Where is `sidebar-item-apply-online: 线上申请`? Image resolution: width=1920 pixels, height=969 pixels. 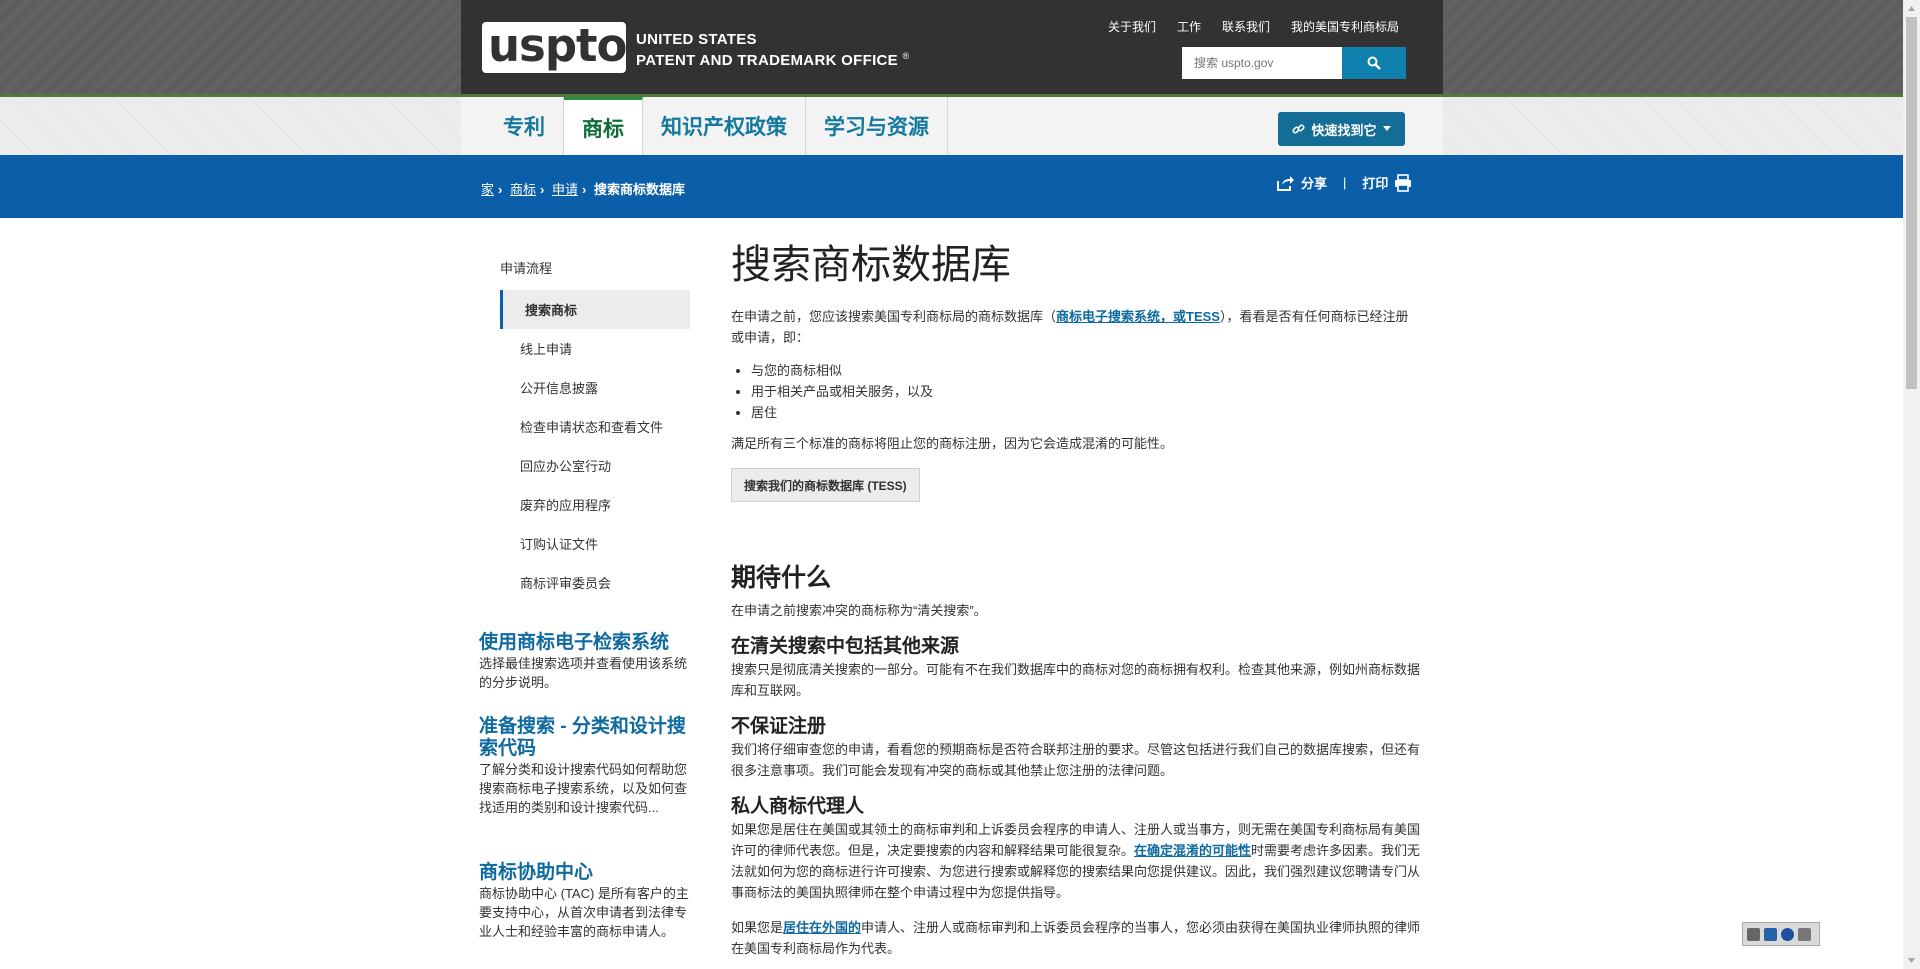 sidebar-item-apply-online: 线上申请 is located at coordinates (595, 348).